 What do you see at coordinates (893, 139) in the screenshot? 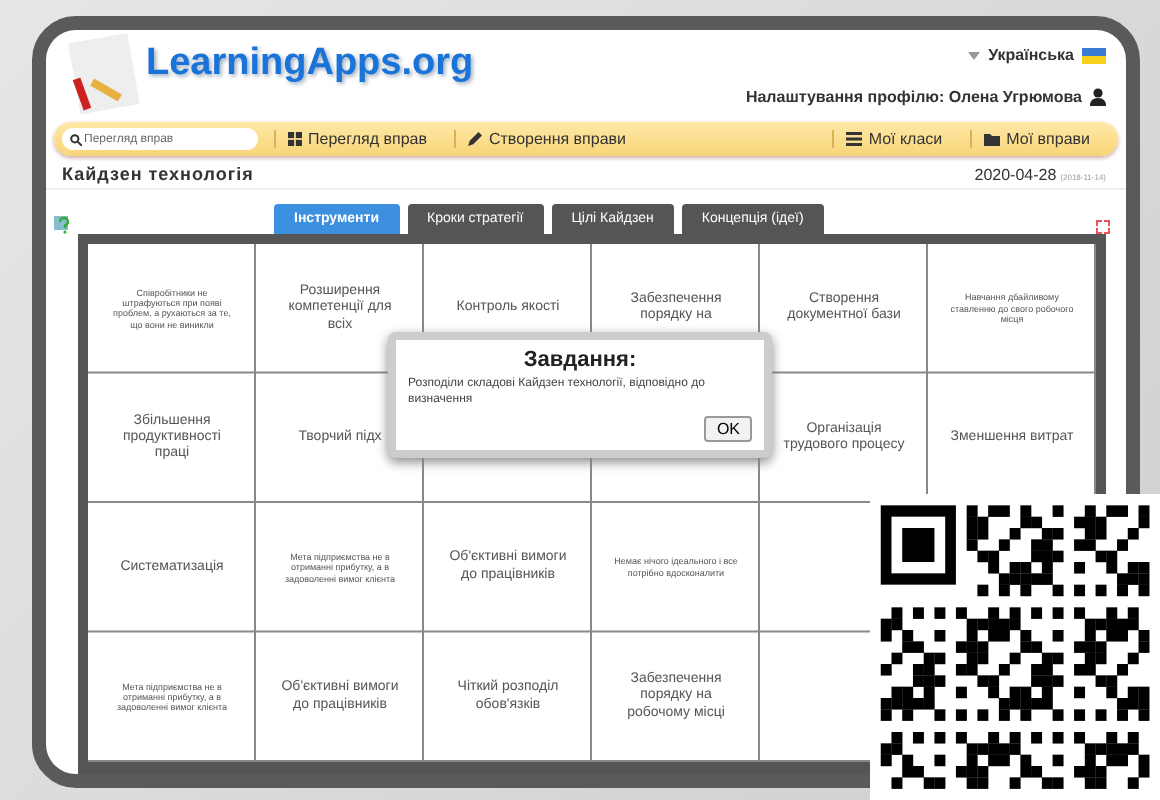
I see `nav-link: Мої класи` at bounding box center [893, 139].